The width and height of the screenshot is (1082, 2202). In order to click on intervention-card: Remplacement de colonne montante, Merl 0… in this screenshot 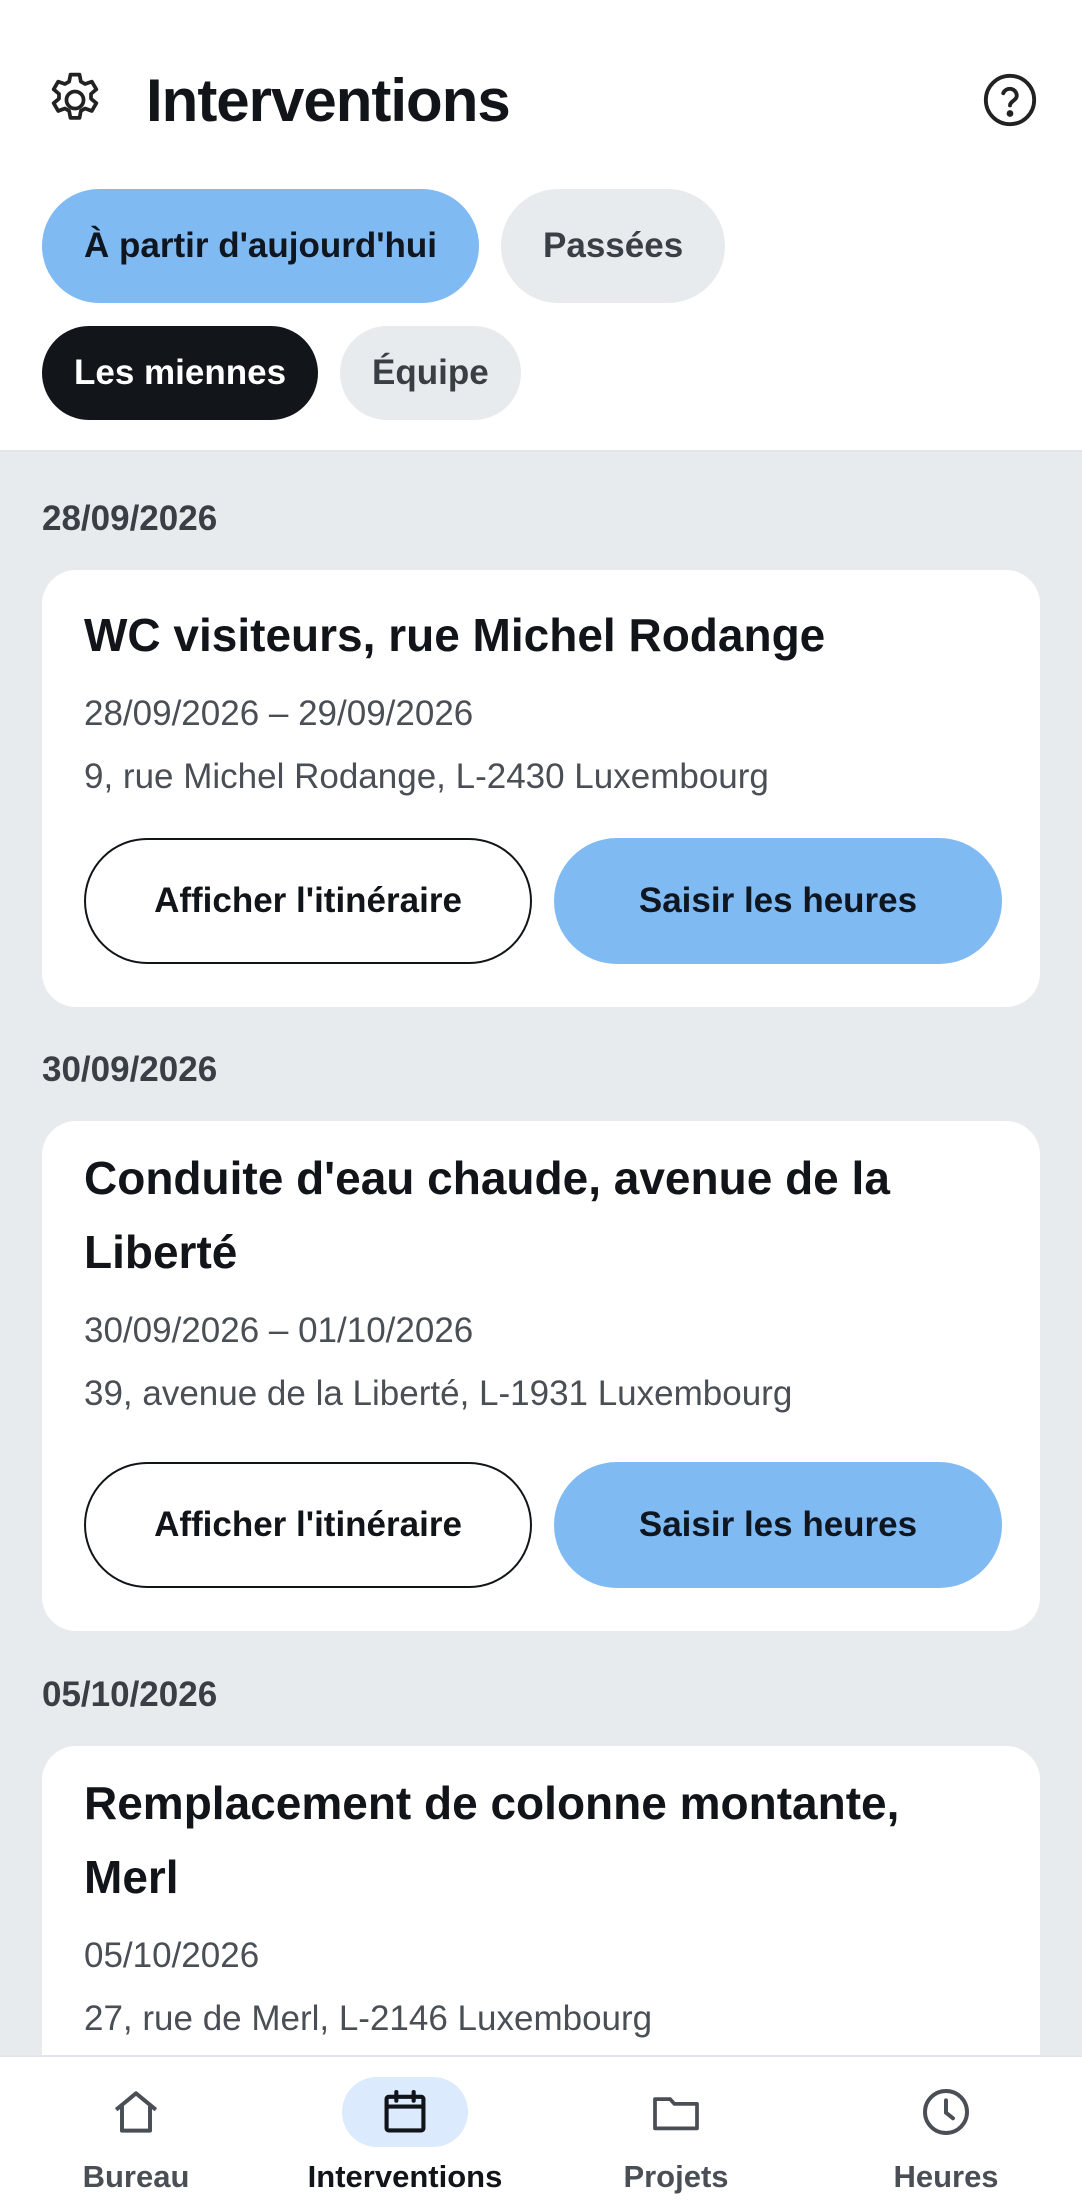, I will do `click(541, 1900)`.